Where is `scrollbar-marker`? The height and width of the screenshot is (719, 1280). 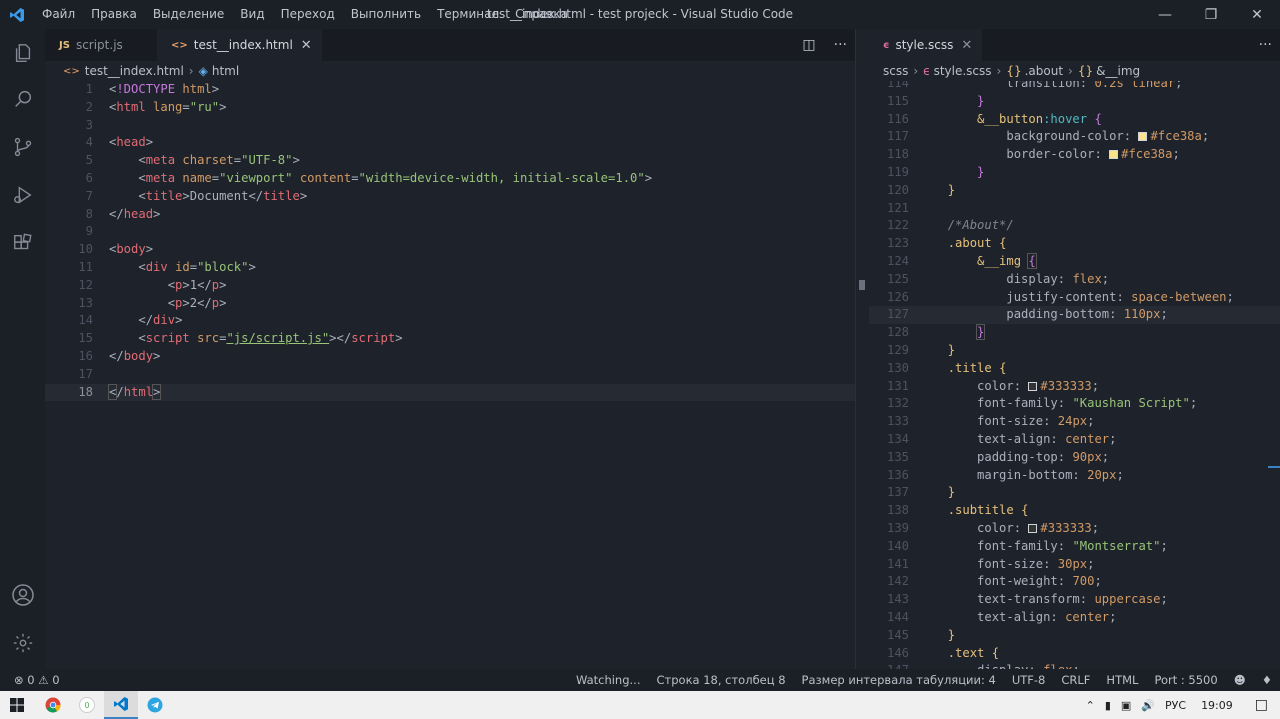
scrollbar-marker is located at coordinates (1274, 467).